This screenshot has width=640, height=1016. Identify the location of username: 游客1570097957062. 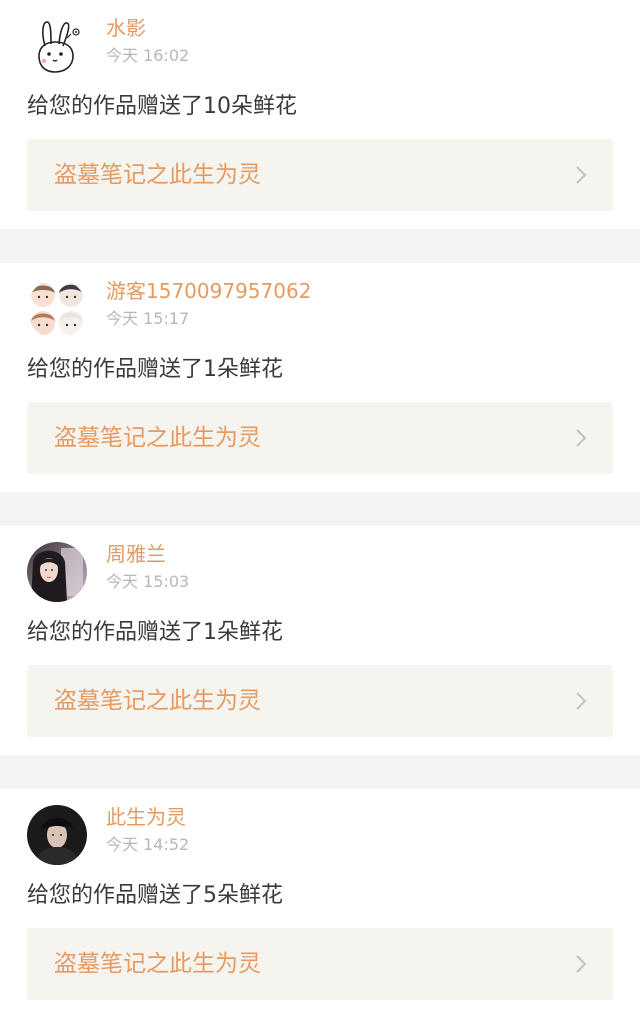
(208, 291).